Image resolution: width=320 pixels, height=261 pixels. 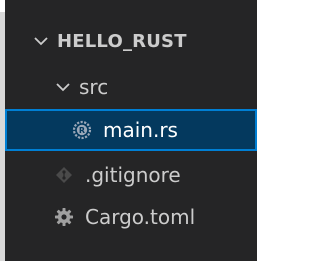 I want to click on folder-hello-rust: HELLO_RUST, so click(x=131, y=41).